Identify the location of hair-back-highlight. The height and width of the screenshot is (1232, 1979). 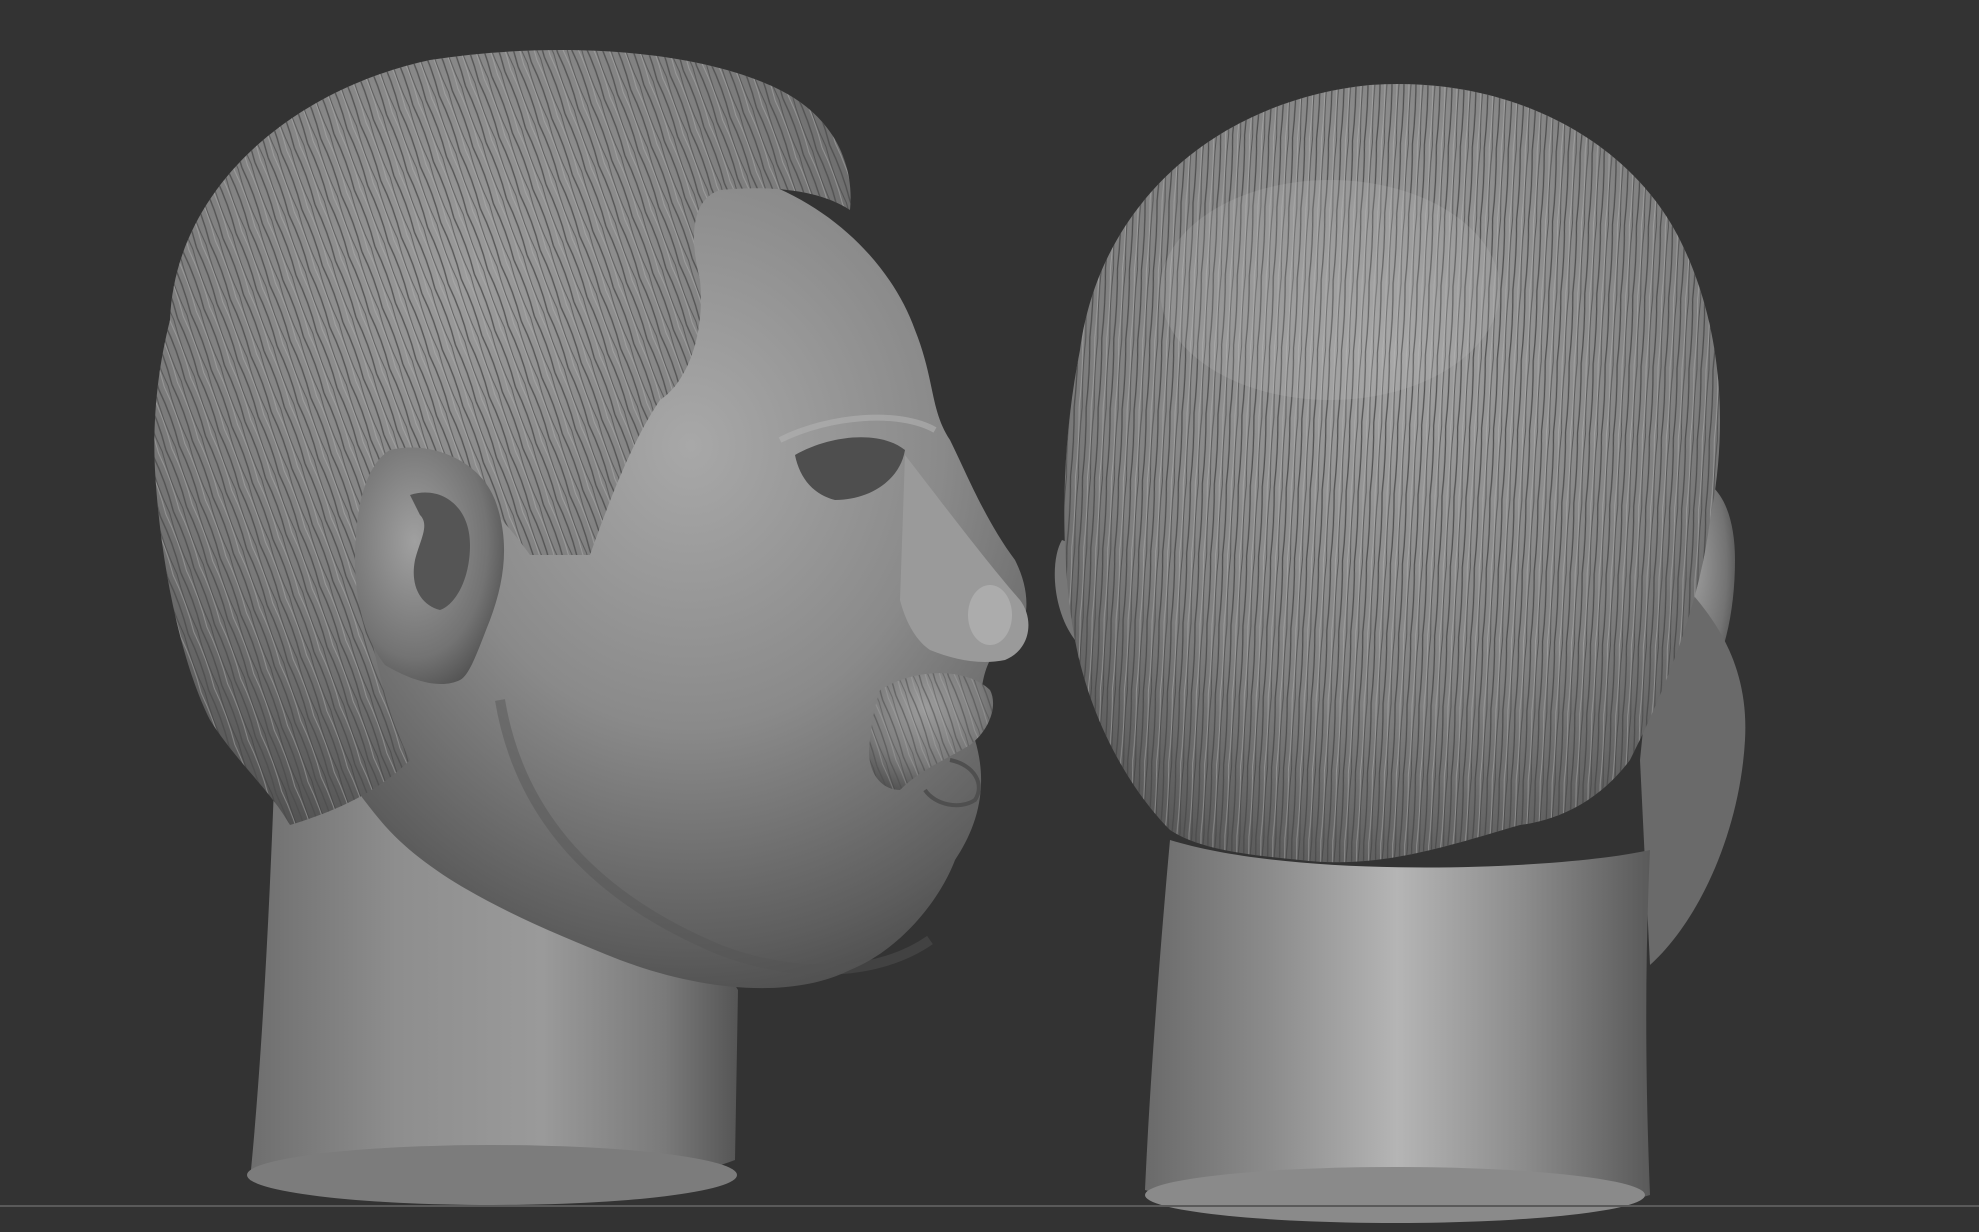
(1330, 290).